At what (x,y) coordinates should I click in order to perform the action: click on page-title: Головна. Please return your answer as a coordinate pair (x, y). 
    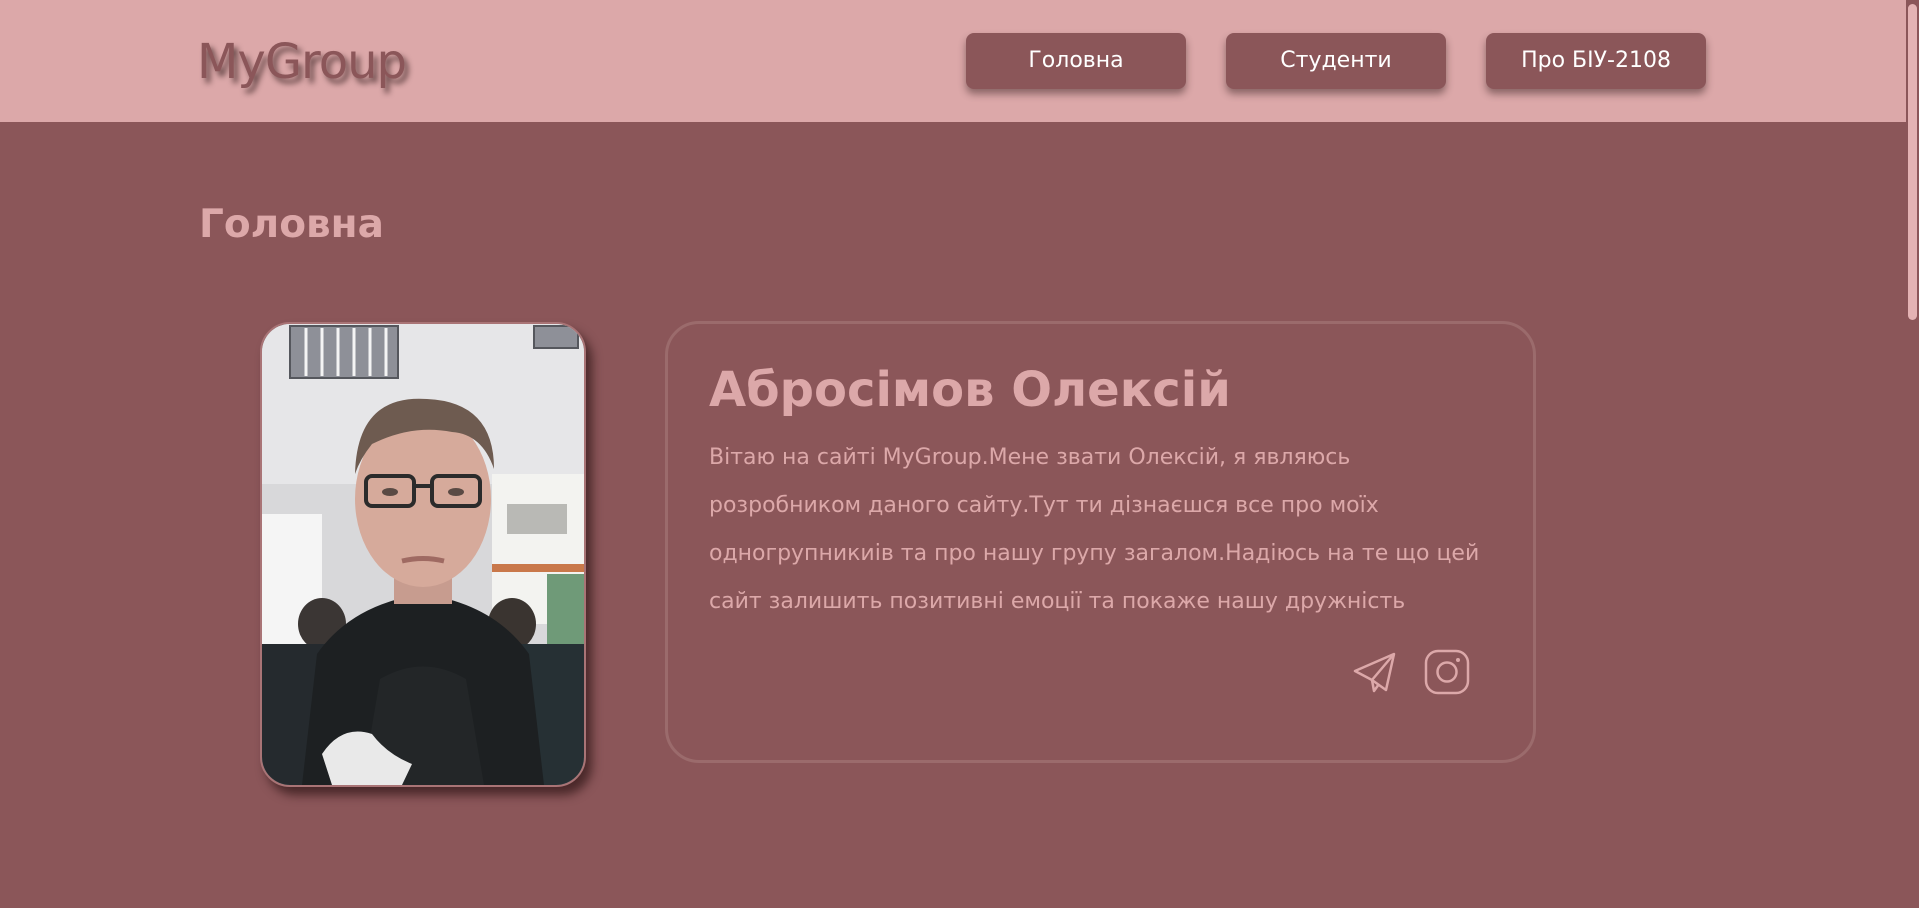
    Looking at the image, I should click on (291, 224).